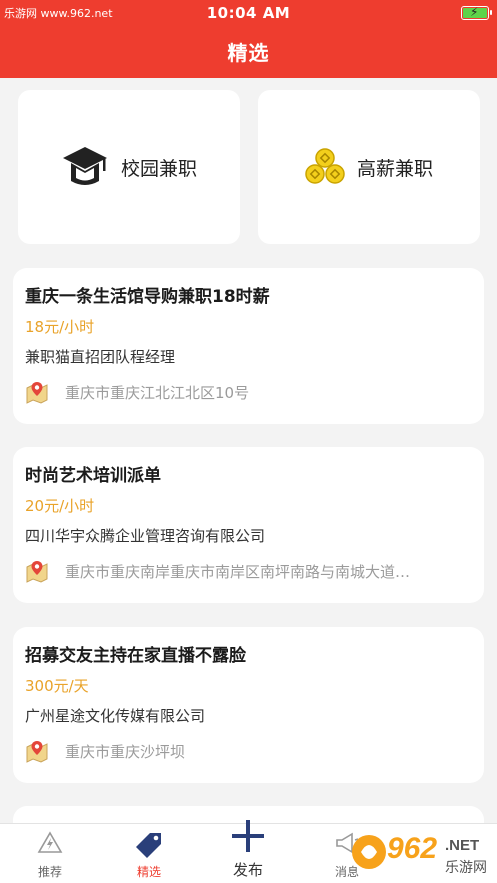 Image resolution: width=497 pixels, height=883 pixels. What do you see at coordinates (60, 327) in the screenshot?
I see `job-pay: 18元/小时` at bounding box center [60, 327].